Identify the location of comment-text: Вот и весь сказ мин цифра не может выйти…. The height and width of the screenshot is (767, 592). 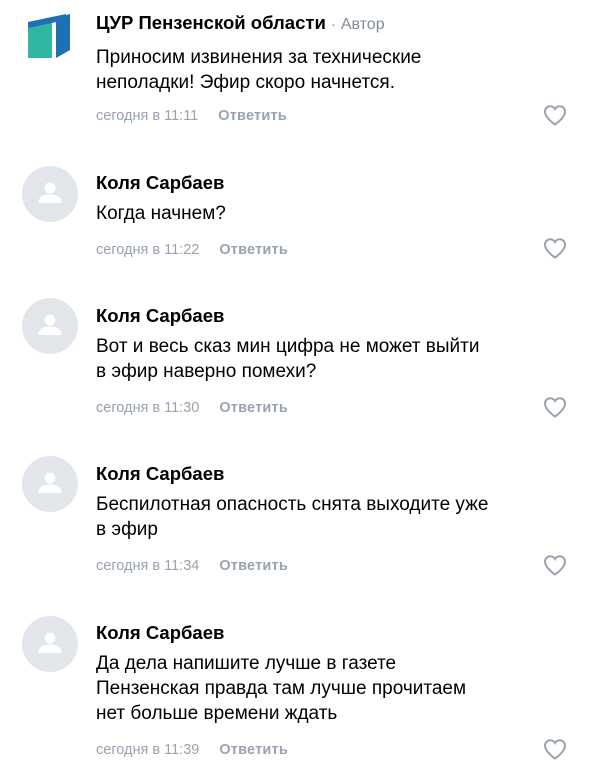
(288, 359).